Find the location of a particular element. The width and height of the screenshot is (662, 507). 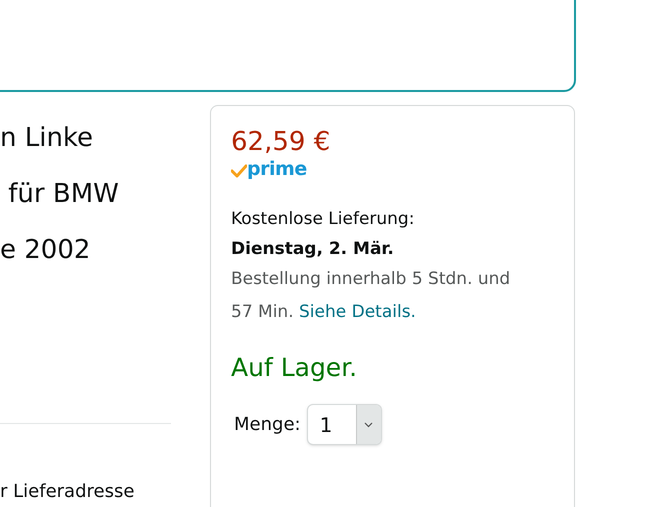

order-deadline: Bestellung innerhalb 5 Stdn. und 57 Min. Siehe Details. is located at coordinates (371, 296).